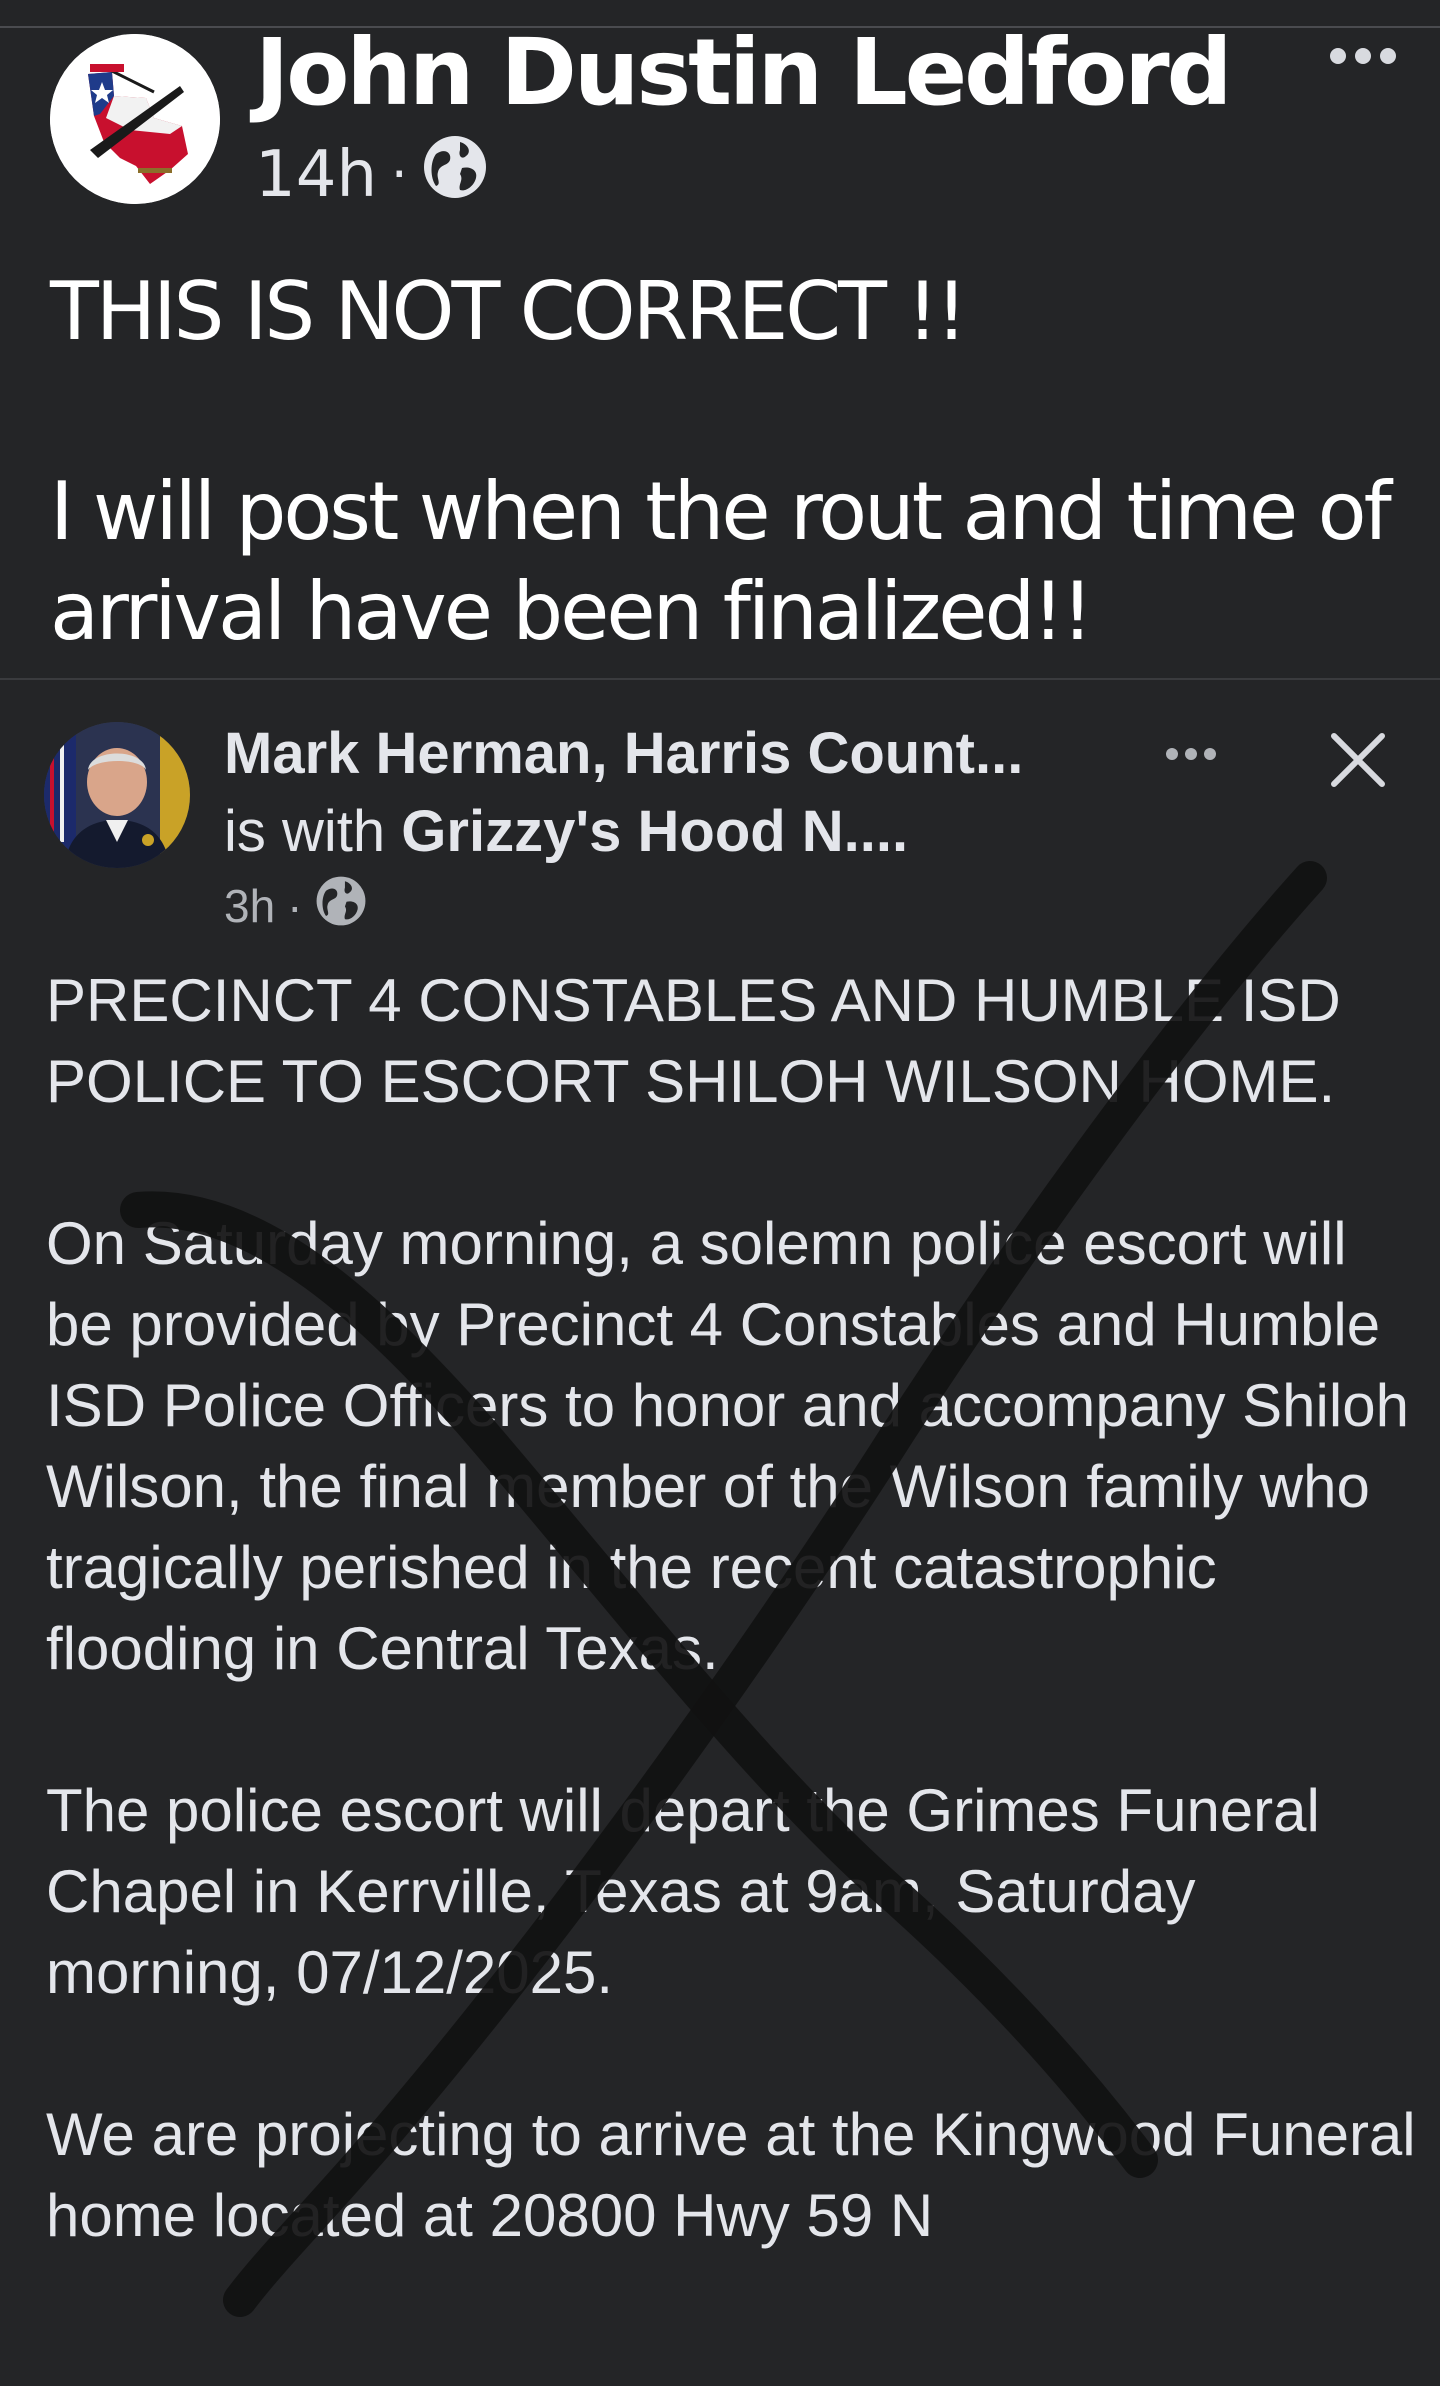 This screenshot has width=1440, height=2386. I want to click on outer-paragraph: THIS IS NOT CORRECT !!, so click(509, 311).